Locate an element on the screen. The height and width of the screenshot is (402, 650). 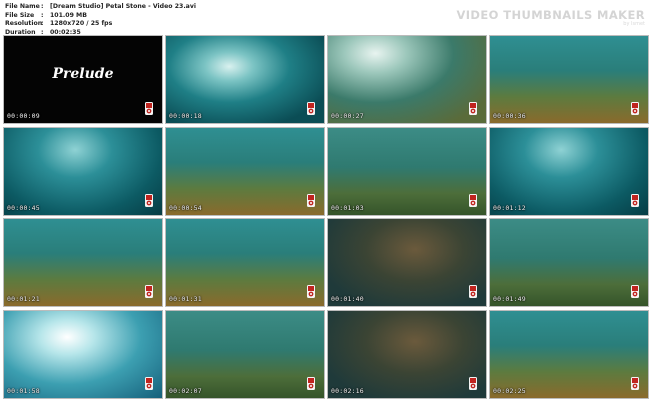
video-thumbnail: 00:00:45 is located at coordinates (83, 171).